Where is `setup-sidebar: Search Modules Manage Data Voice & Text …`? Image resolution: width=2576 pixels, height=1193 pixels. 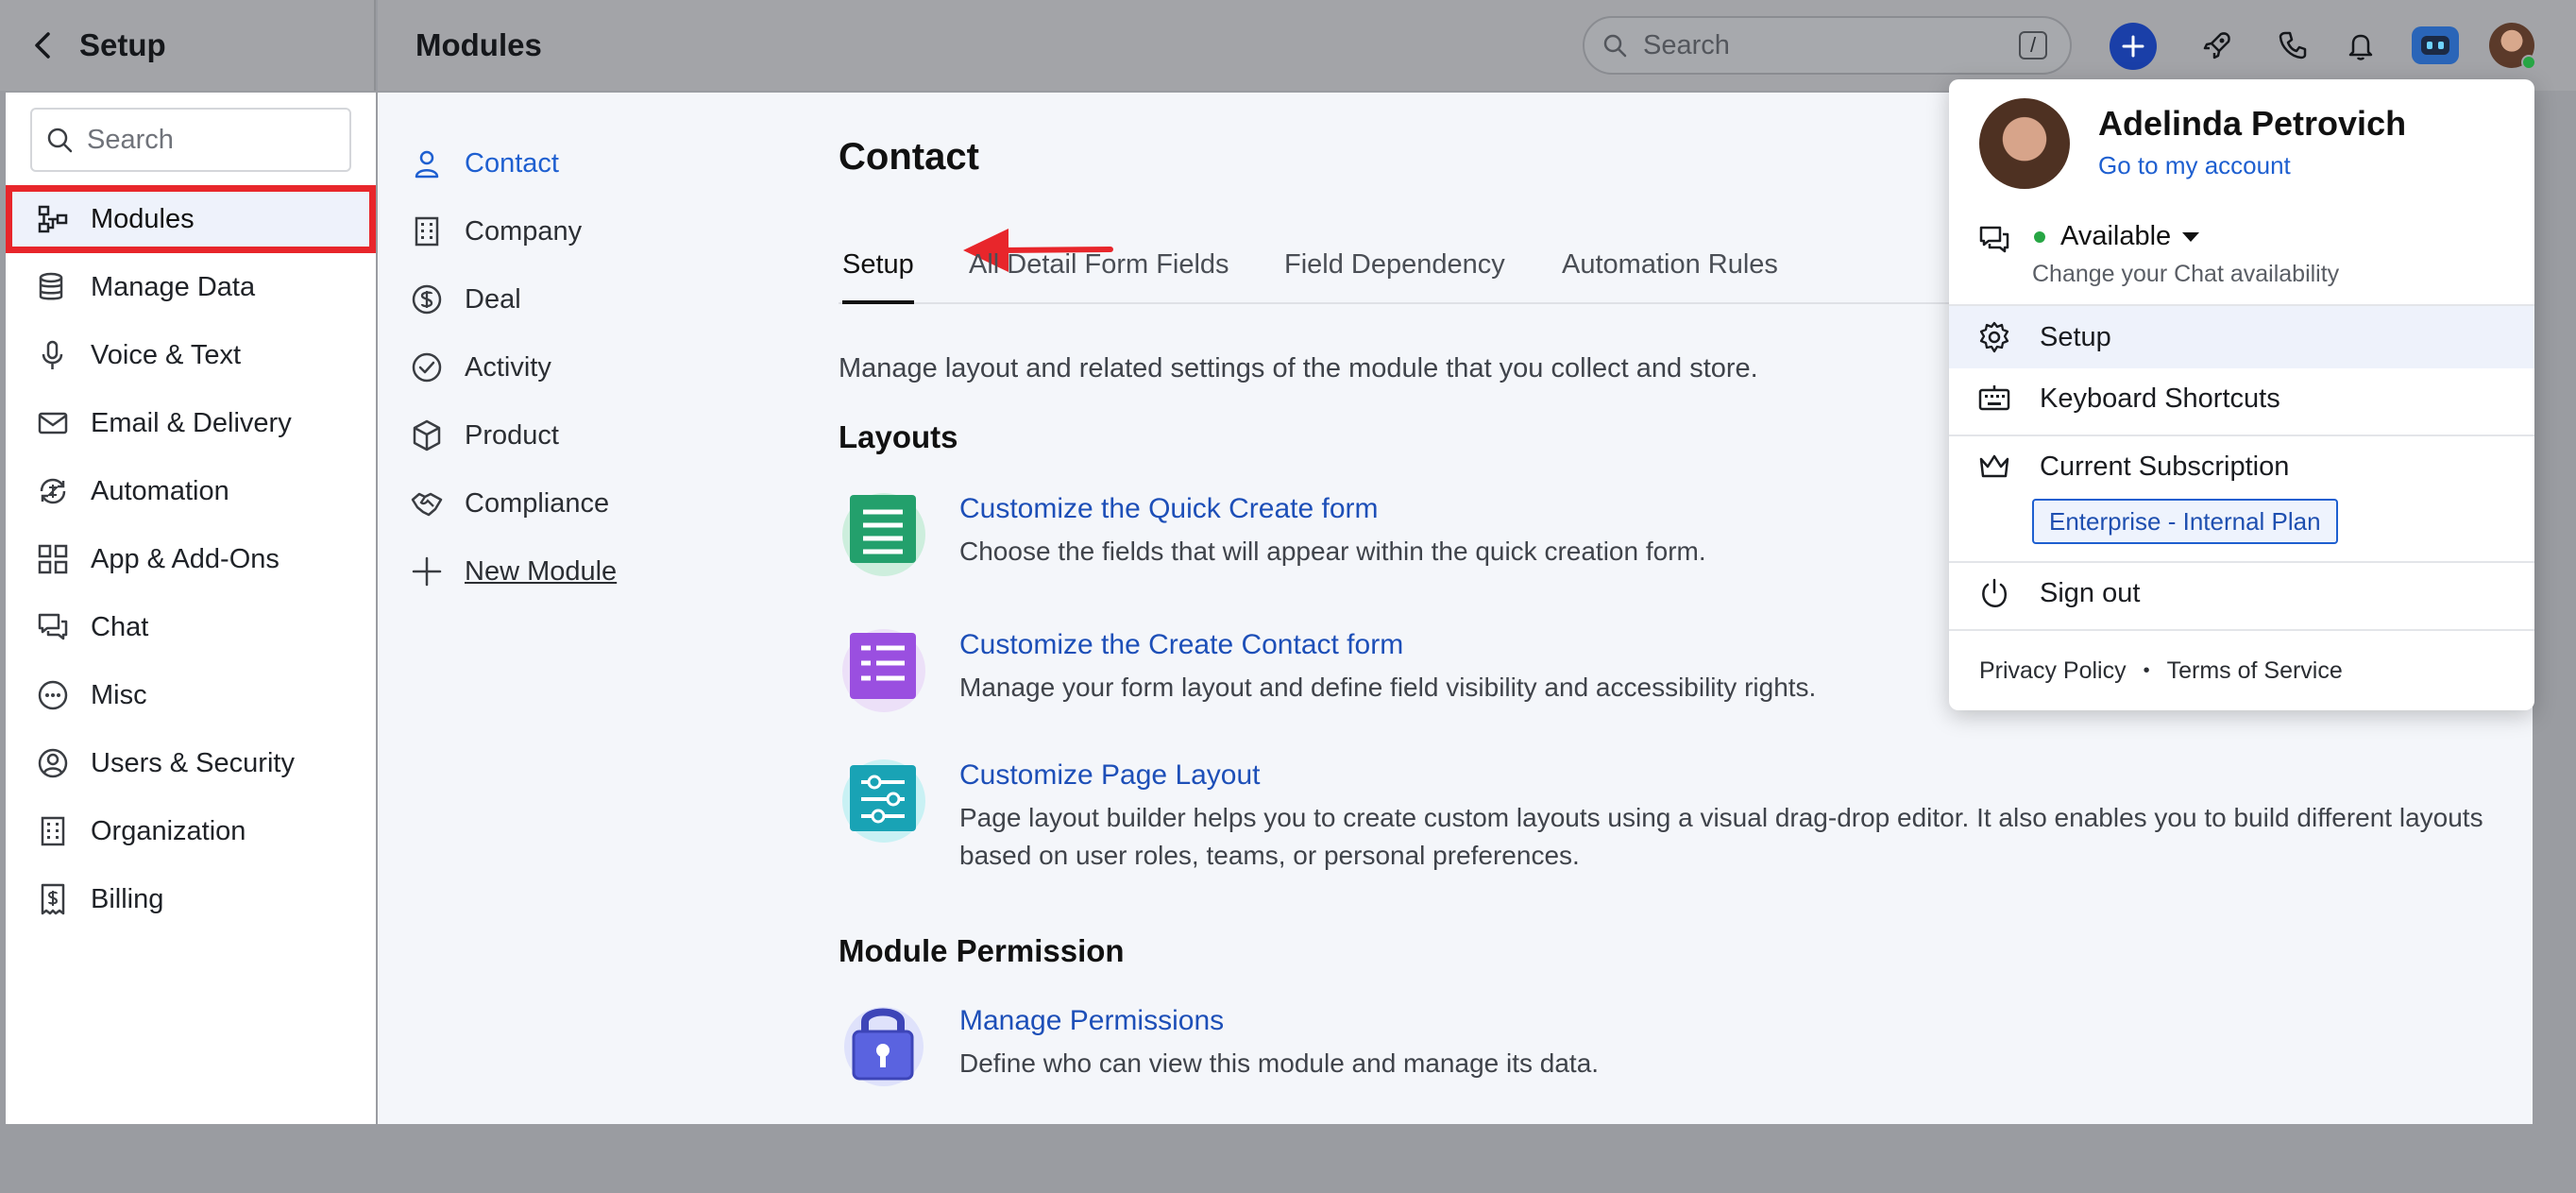
setup-sidebar: Search Modules Manage Data Voice & Text … is located at coordinates (191, 608).